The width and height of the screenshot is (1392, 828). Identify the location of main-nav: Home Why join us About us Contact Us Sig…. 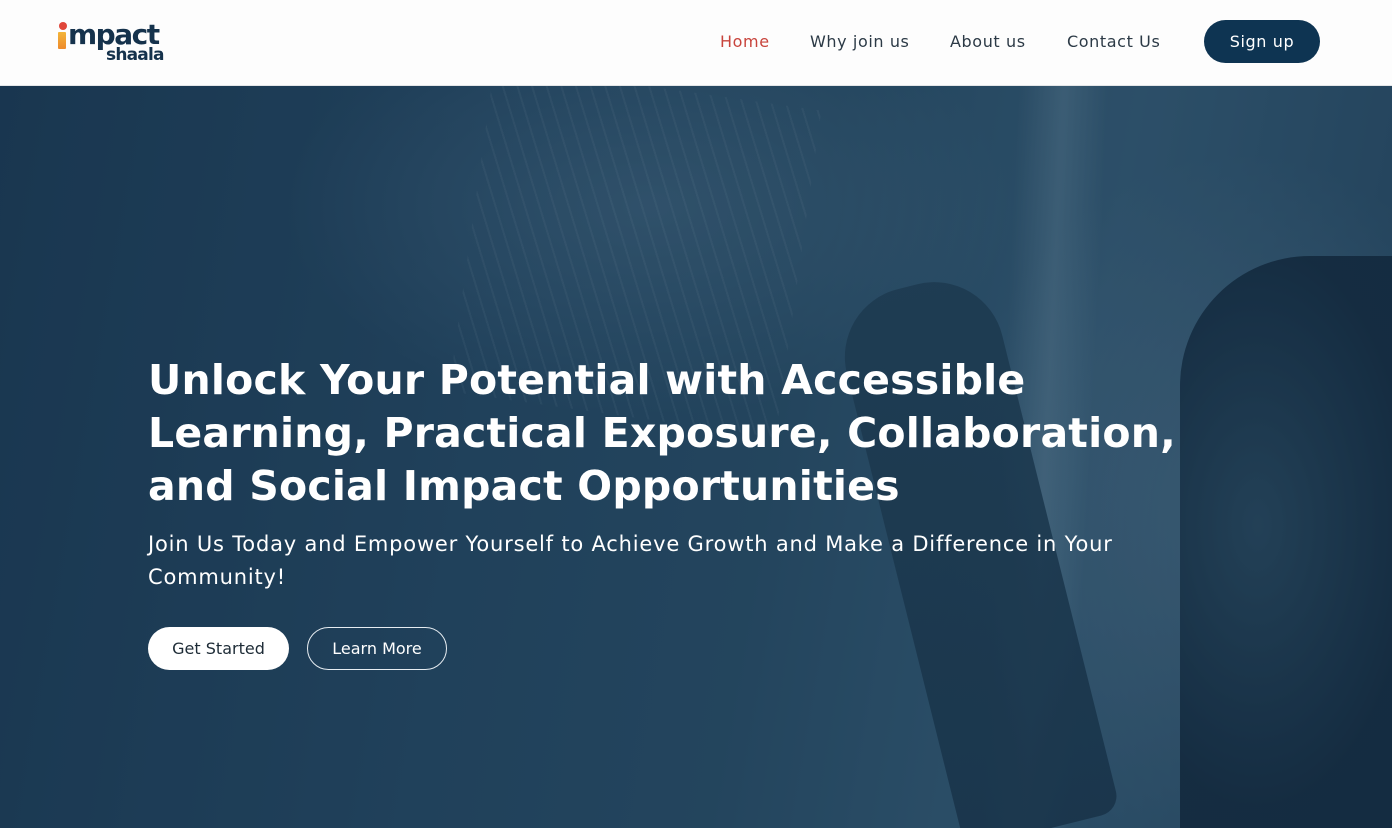
(696, 43).